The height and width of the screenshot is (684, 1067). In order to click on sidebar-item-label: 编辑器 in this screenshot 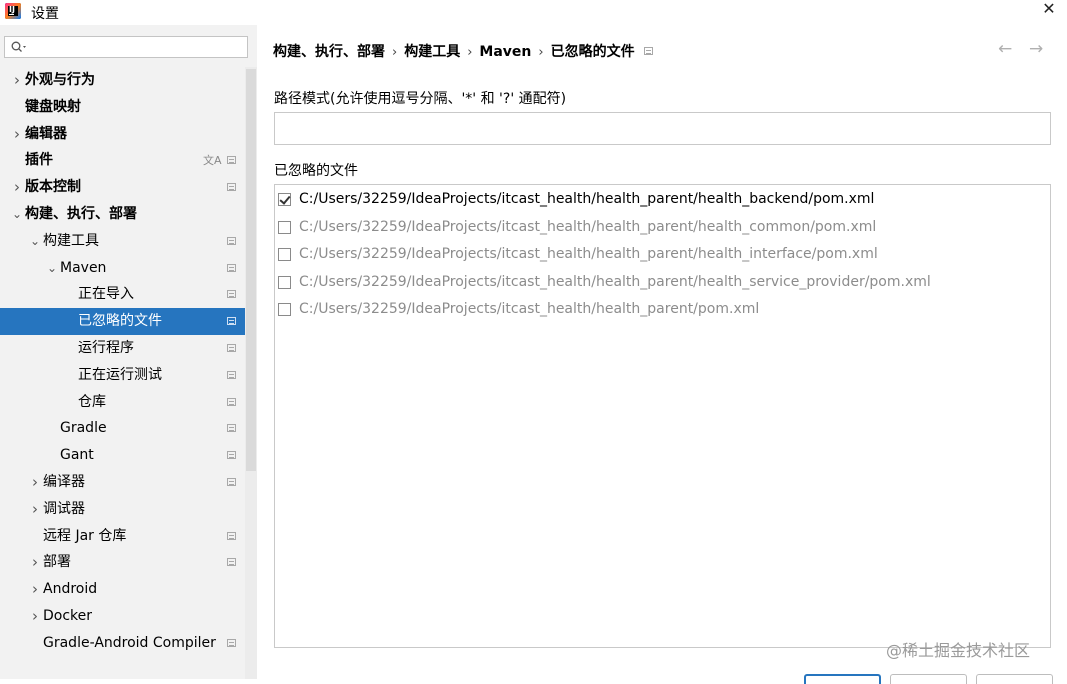, I will do `click(46, 133)`.